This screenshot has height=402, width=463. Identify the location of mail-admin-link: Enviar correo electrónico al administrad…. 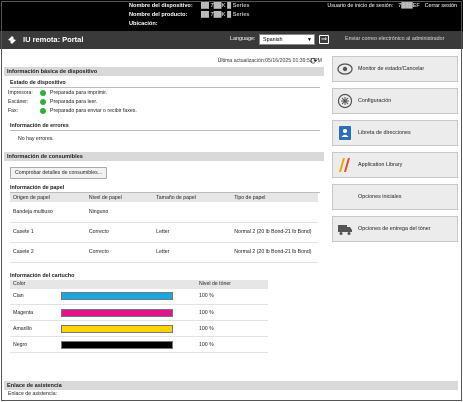
(394, 39).